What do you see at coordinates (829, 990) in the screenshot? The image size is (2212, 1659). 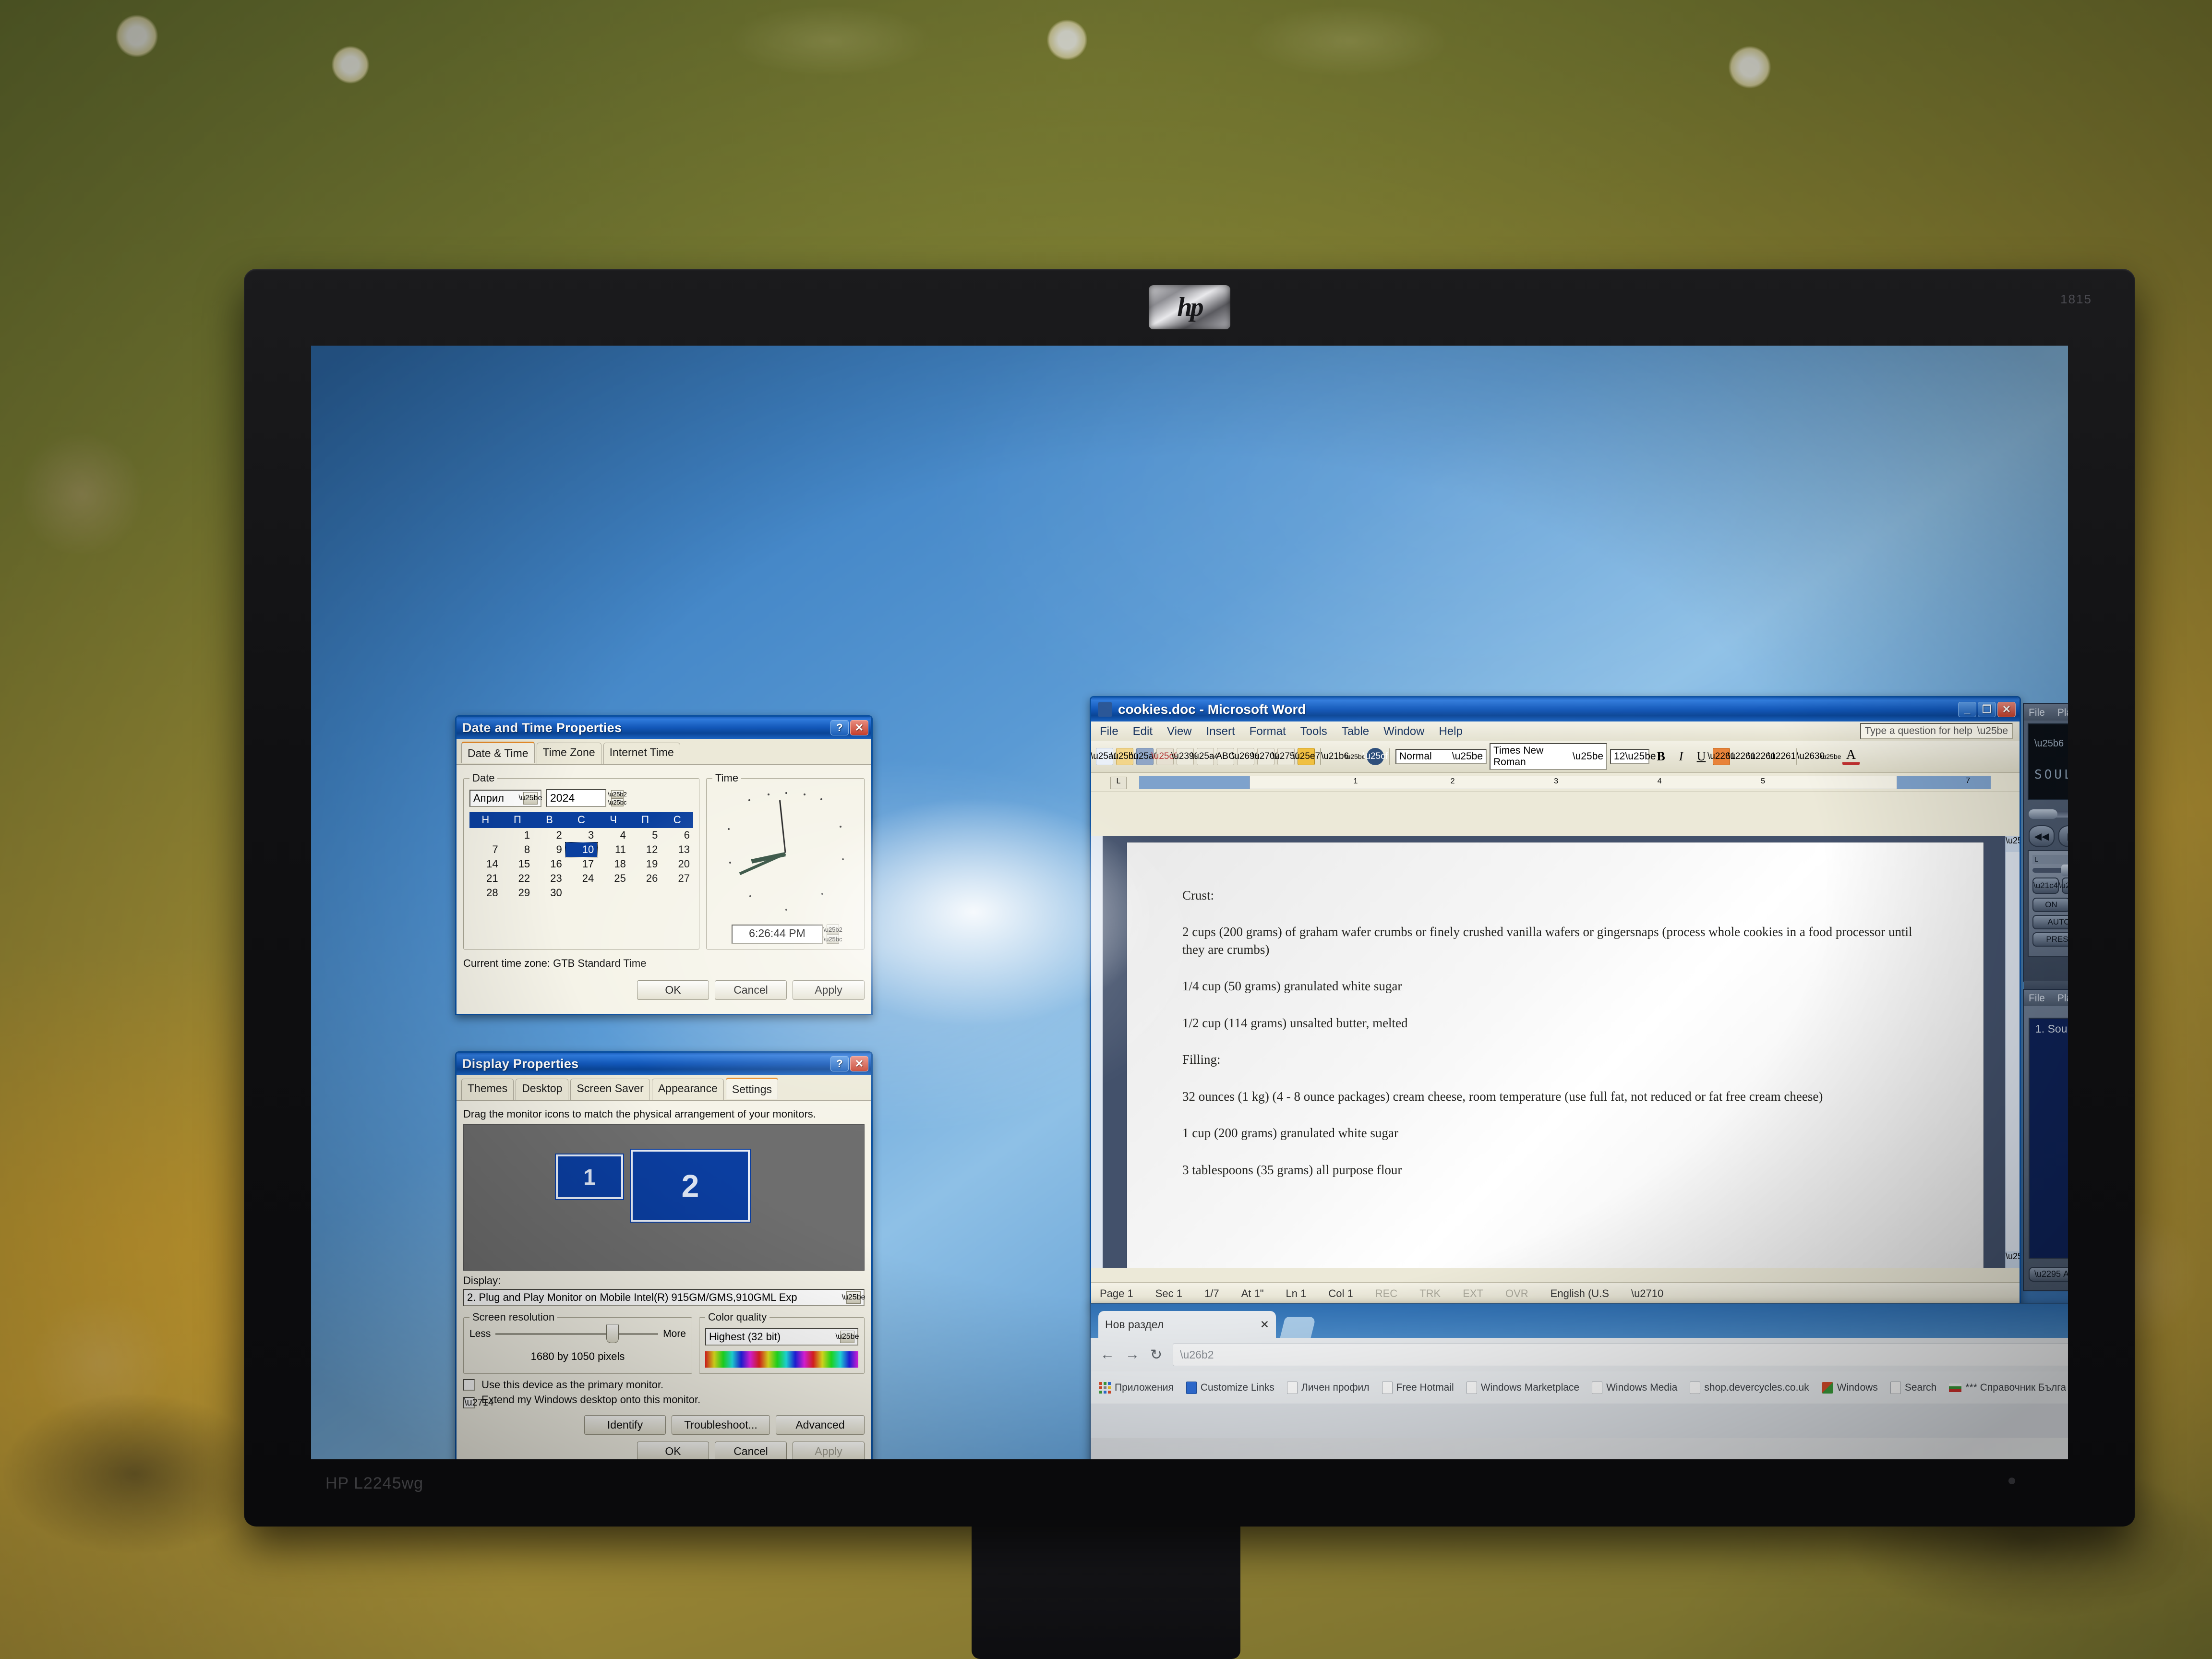 I see `apply-button: Apply` at bounding box center [829, 990].